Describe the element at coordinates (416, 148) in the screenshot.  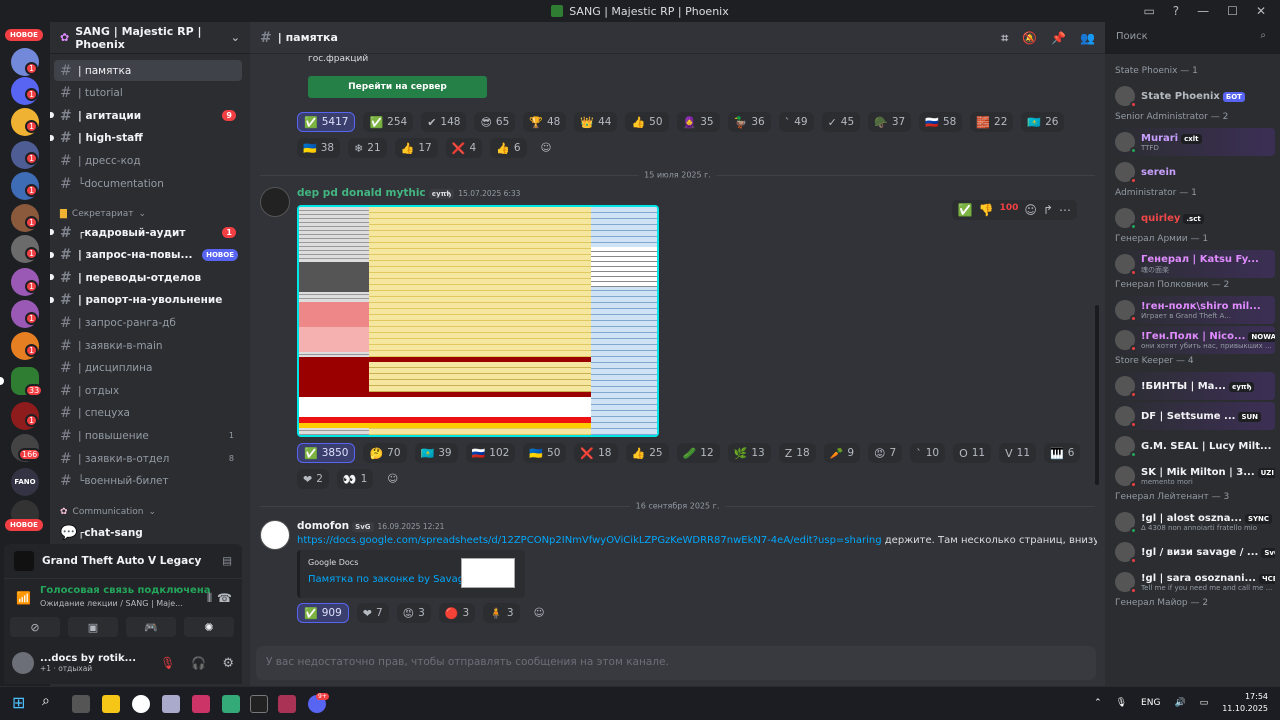
I see `reaction-button: 👍 17` at that location.